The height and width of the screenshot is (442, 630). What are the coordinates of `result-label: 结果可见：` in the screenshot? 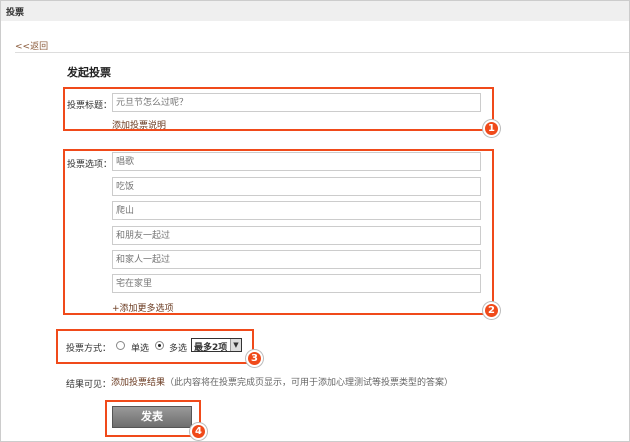 It's located at (89, 385).